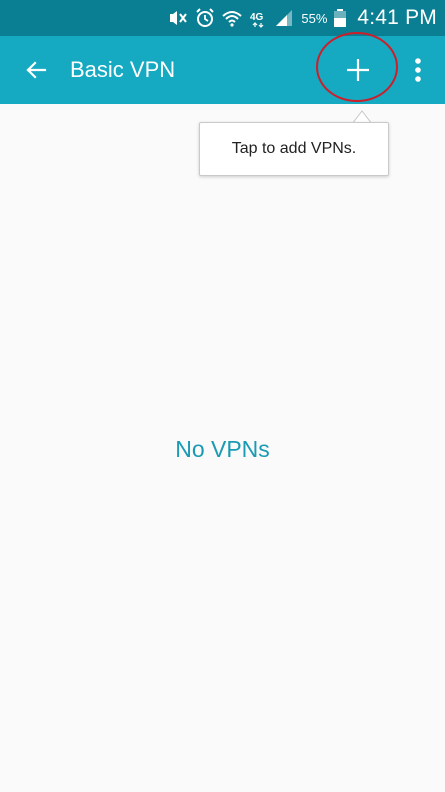 Image resolution: width=445 pixels, height=792 pixels. I want to click on tooltip-text: Tap to add VPNs., so click(294, 148).